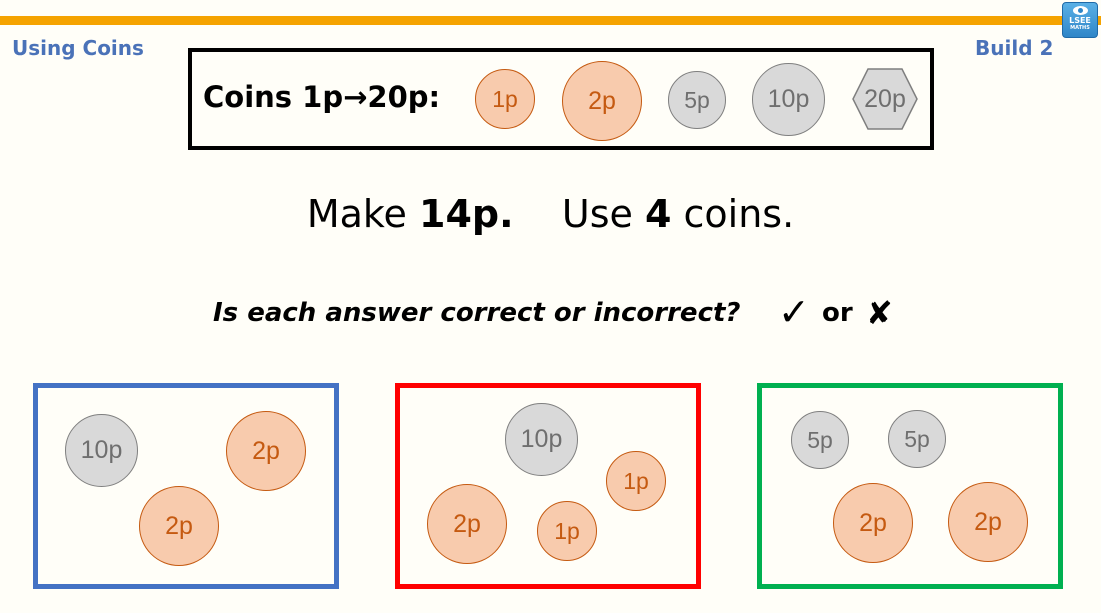 Image resolution: width=1101 pixels, height=613 pixels. I want to click on tick-icon: ✓, so click(794, 312).